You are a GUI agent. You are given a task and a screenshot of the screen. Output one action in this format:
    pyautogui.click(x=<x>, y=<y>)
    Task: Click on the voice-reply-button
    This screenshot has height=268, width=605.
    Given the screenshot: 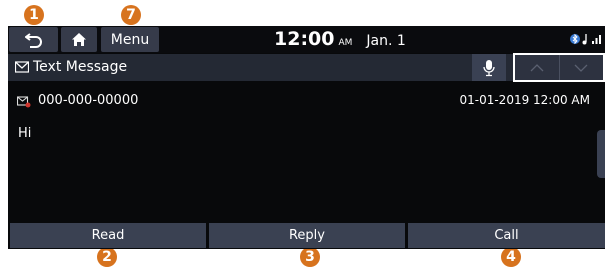 What is the action you would take?
    pyautogui.click(x=489, y=67)
    